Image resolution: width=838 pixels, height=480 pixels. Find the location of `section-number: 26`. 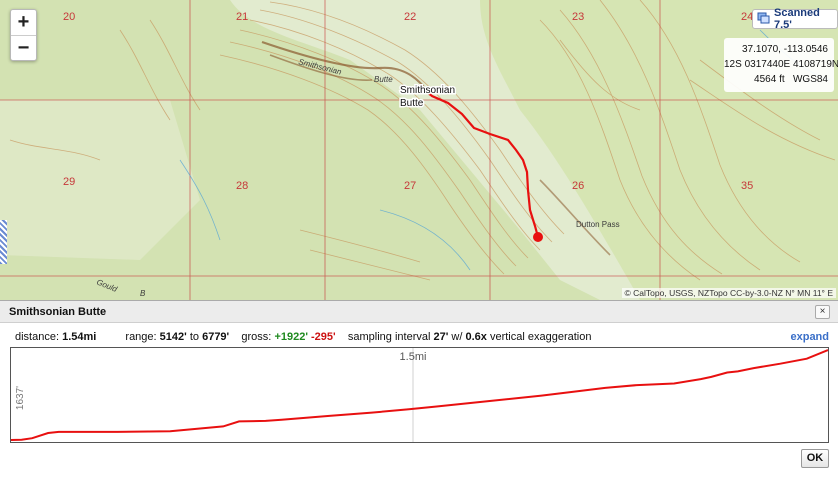

section-number: 26 is located at coordinates (578, 186).